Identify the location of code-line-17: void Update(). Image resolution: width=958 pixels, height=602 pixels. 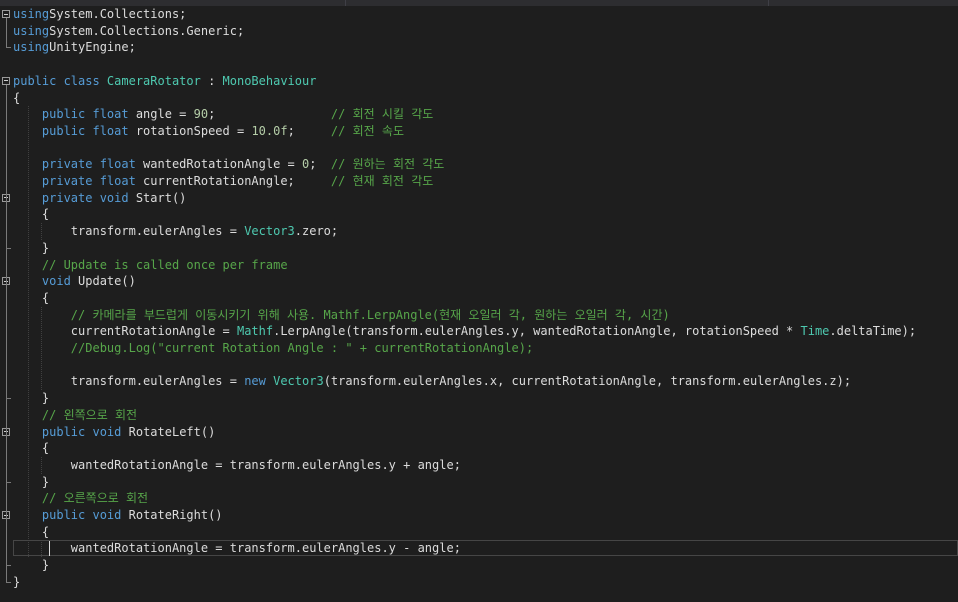
(74, 281).